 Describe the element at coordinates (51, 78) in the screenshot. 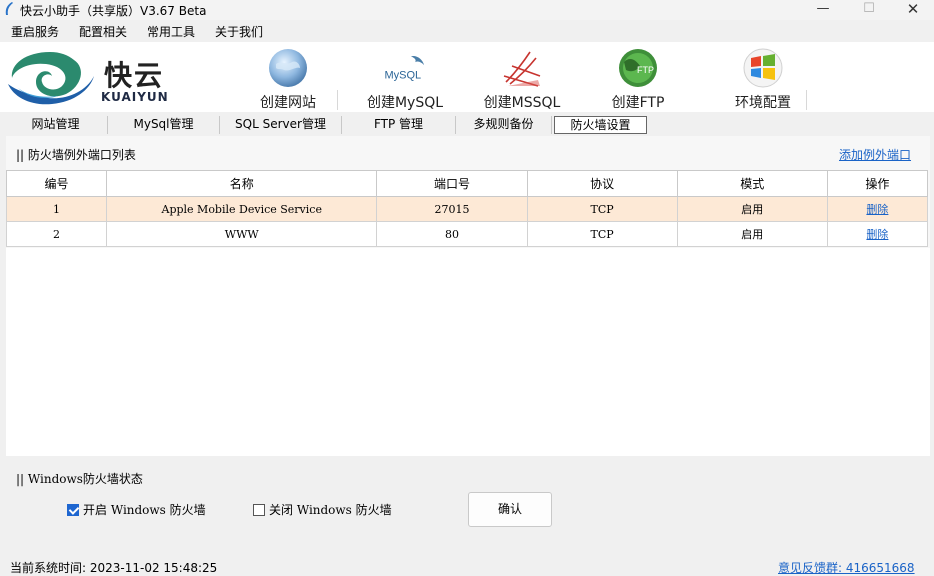

I see `kuaiyun-logo-icon` at that location.